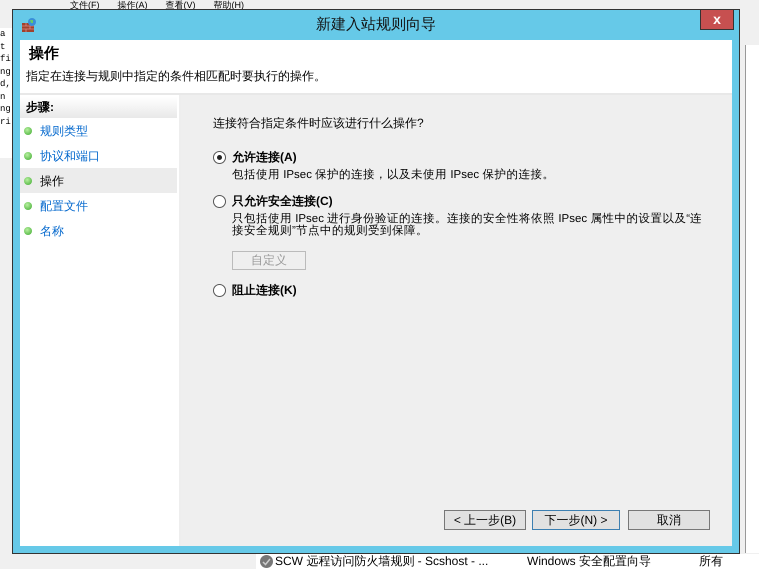  Describe the element at coordinates (6, 84) in the screenshot. I see `text-fragment: d,` at that location.